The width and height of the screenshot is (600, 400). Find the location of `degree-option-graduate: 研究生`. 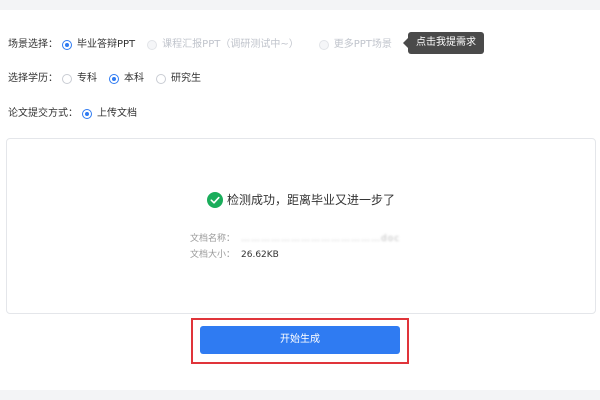

degree-option-graduate: 研究生 is located at coordinates (178, 79).